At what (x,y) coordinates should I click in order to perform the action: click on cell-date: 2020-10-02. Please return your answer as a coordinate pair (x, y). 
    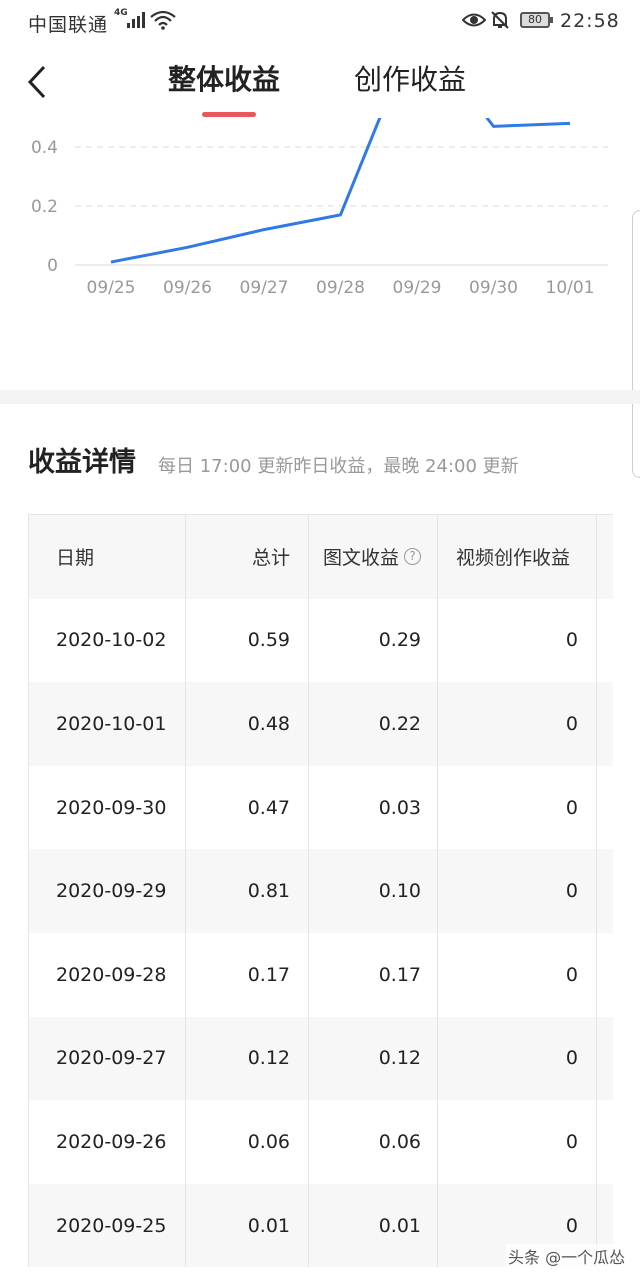
    Looking at the image, I should click on (107, 640).